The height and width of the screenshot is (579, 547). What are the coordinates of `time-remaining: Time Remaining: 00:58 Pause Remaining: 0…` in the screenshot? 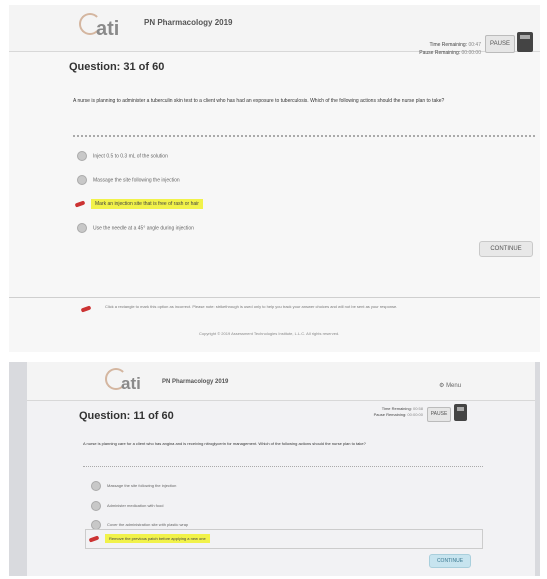 It's located at (375, 412).